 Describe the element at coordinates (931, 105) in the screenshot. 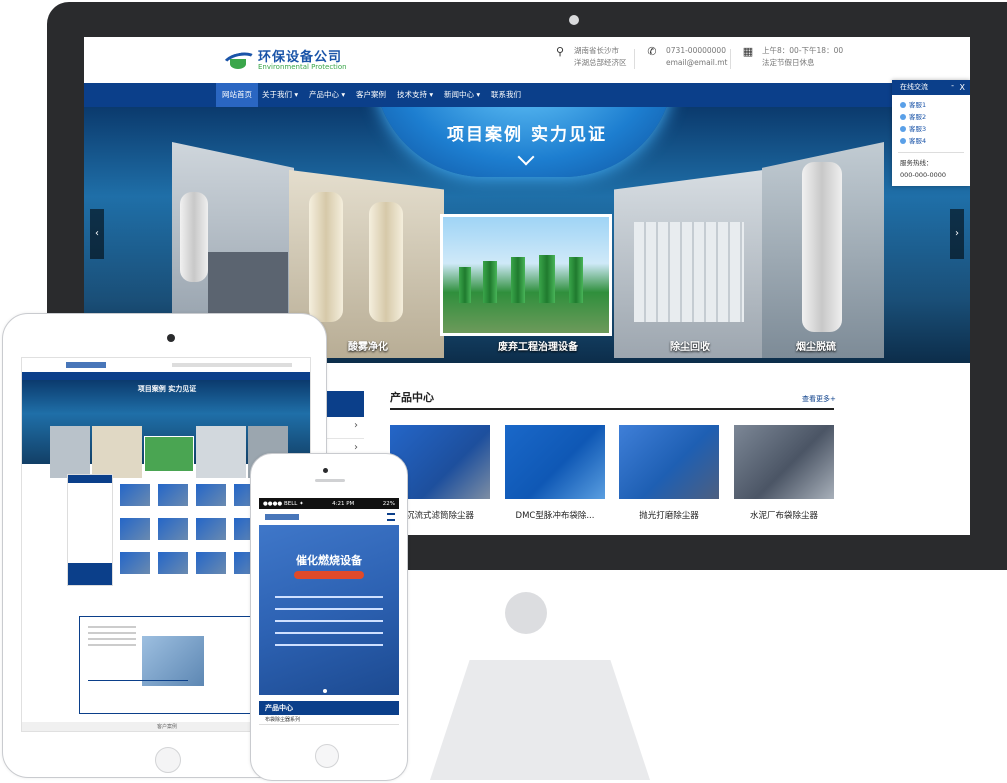

I see `chat-agent-link: 客服1` at that location.